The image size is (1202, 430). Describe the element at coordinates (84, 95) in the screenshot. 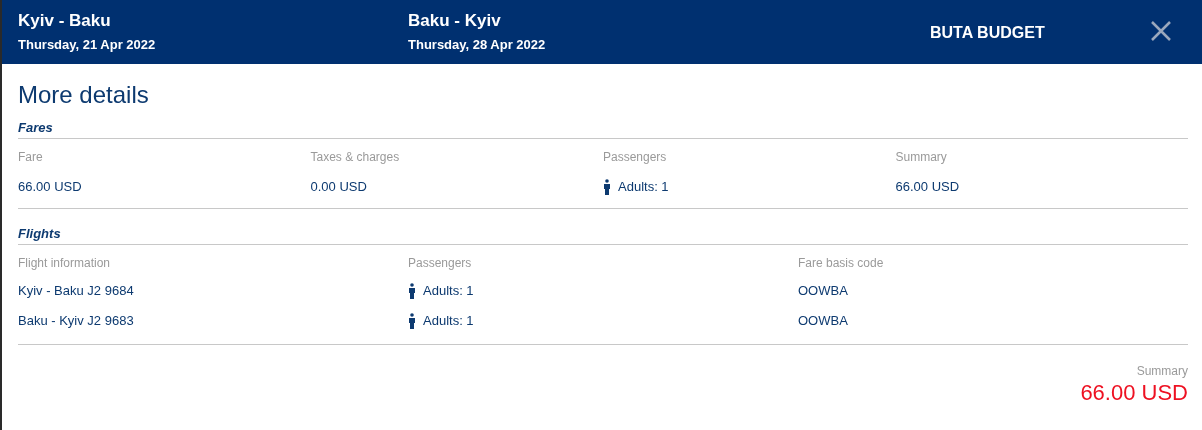

I see `page-title: More details` at that location.